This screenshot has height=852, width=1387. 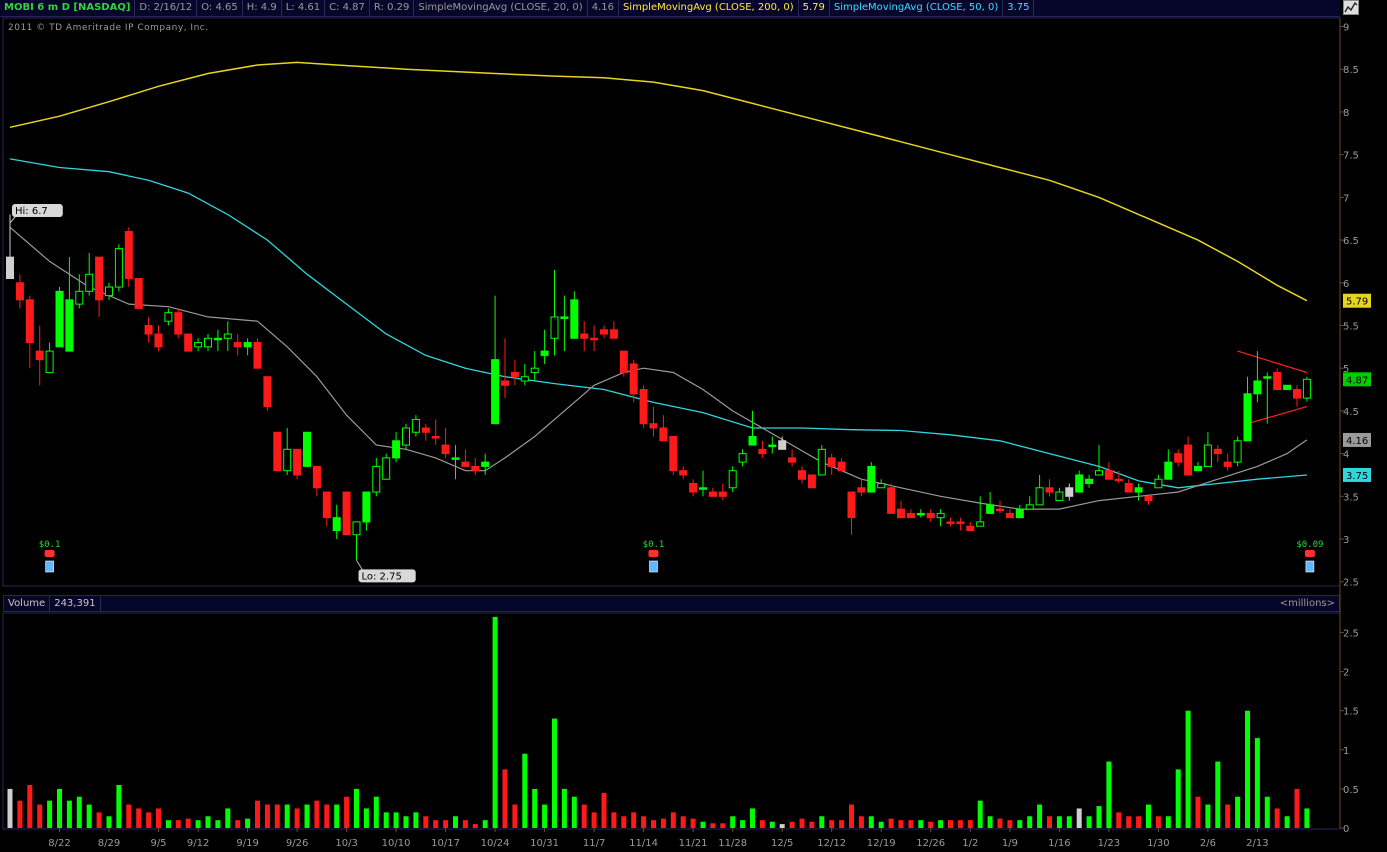 What do you see at coordinates (1158, 843) in the screenshot?
I see `date-tick-label: 1/30` at bounding box center [1158, 843].